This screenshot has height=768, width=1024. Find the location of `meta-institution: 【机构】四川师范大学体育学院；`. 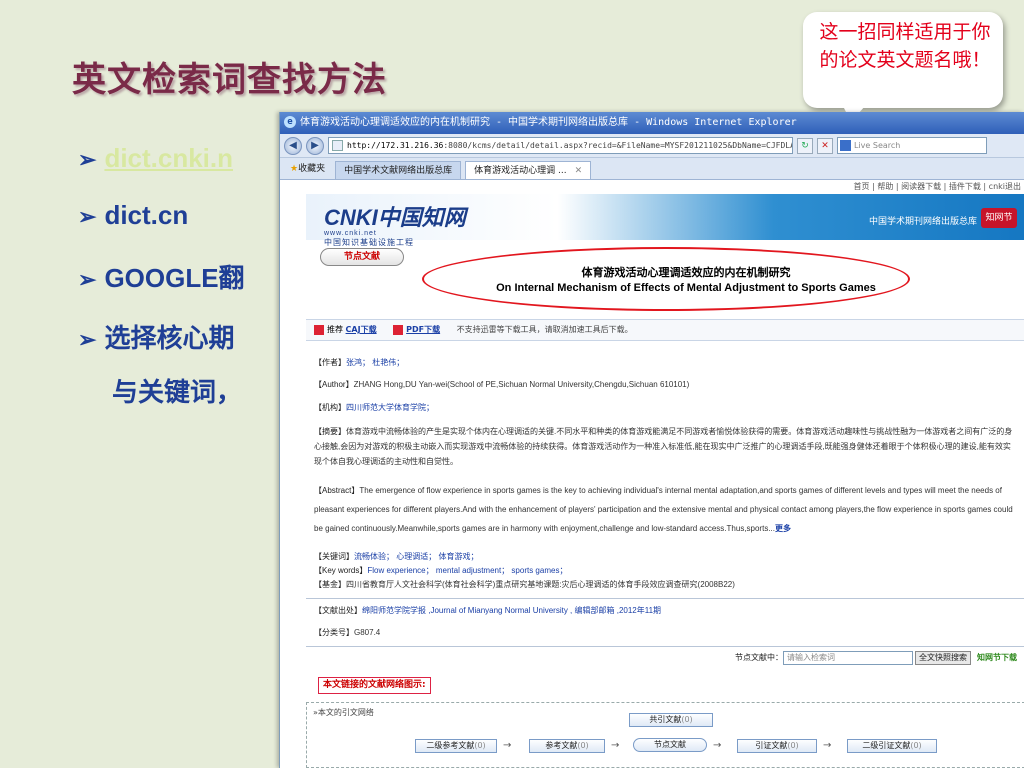

meta-institution: 【机构】四川师范大学体育学院； is located at coordinates (374, 407).